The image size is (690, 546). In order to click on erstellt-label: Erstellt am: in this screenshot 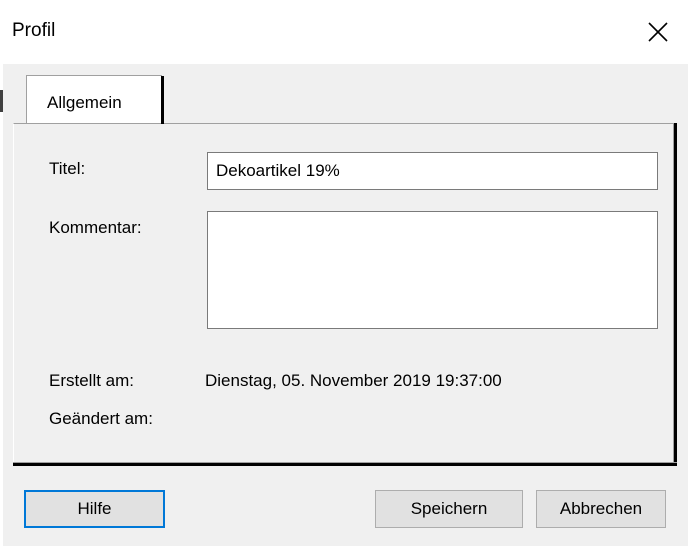, I will do `click(92, 380)`.